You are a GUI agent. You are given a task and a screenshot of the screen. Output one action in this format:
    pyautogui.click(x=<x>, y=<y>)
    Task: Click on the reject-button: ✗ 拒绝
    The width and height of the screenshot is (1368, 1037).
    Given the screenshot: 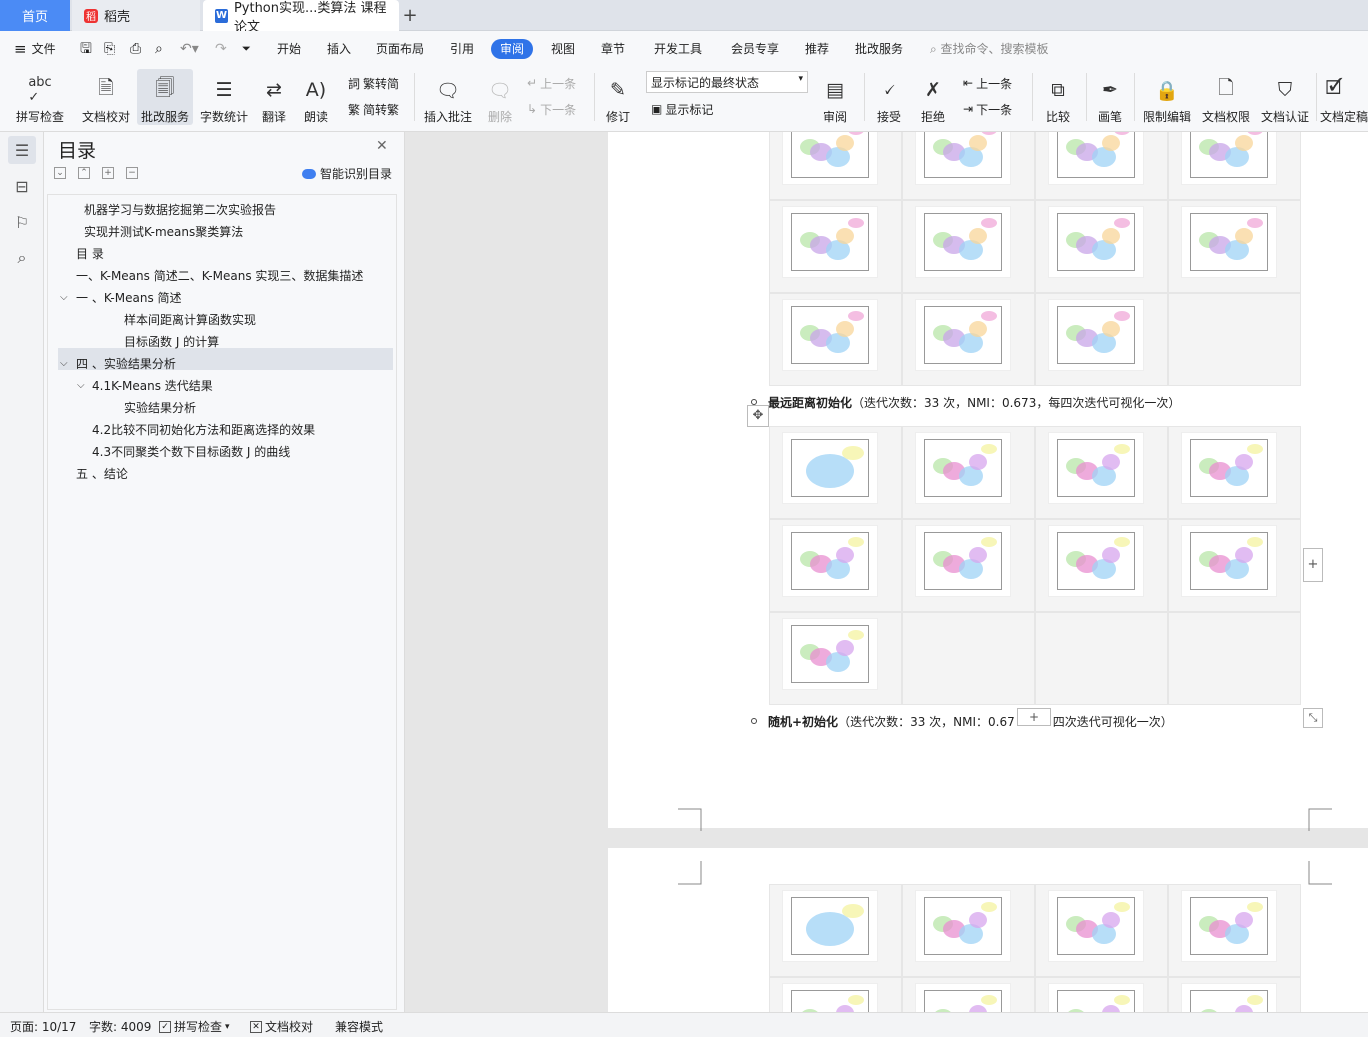 What is the action you would take?
    pyautogui.click(x=933, y=97)
    